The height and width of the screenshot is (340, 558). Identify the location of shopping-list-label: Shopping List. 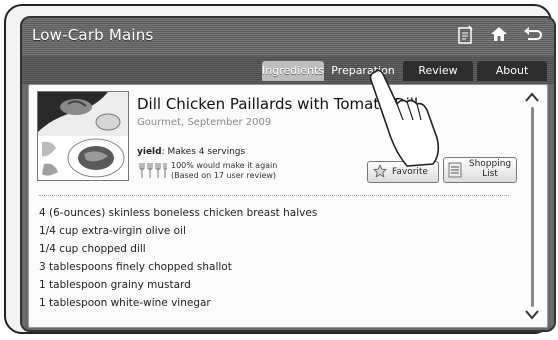
(490, 169).